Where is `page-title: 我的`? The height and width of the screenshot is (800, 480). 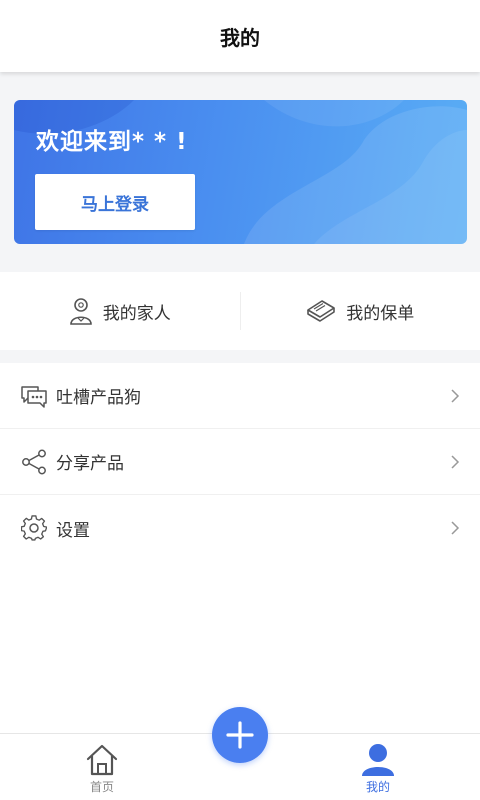 page-title: 我的 is located at coordinates (240, 37).